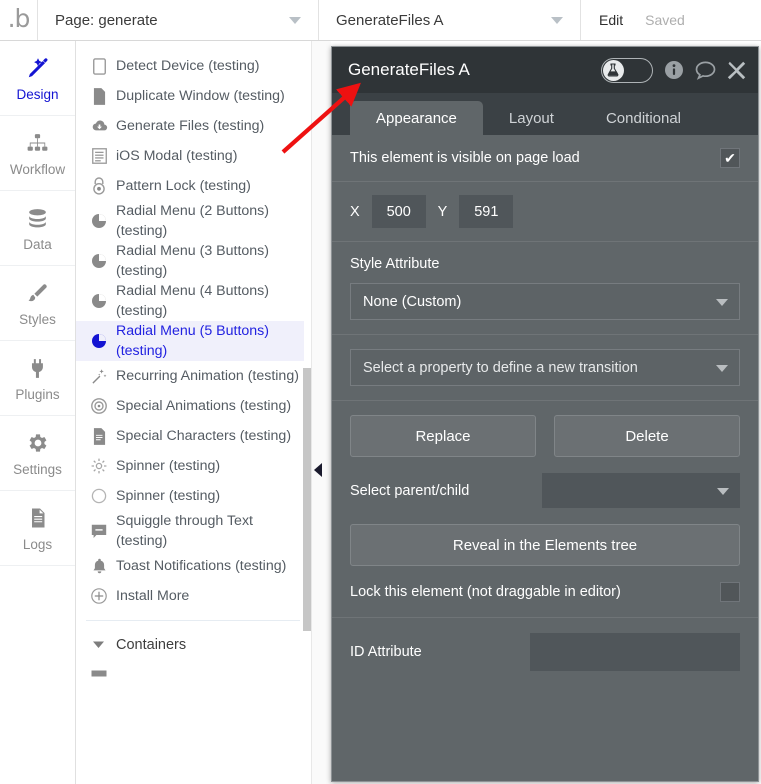 This screenshot has height=784, width=761. I want to click on flask-icon, so click(613, 70).